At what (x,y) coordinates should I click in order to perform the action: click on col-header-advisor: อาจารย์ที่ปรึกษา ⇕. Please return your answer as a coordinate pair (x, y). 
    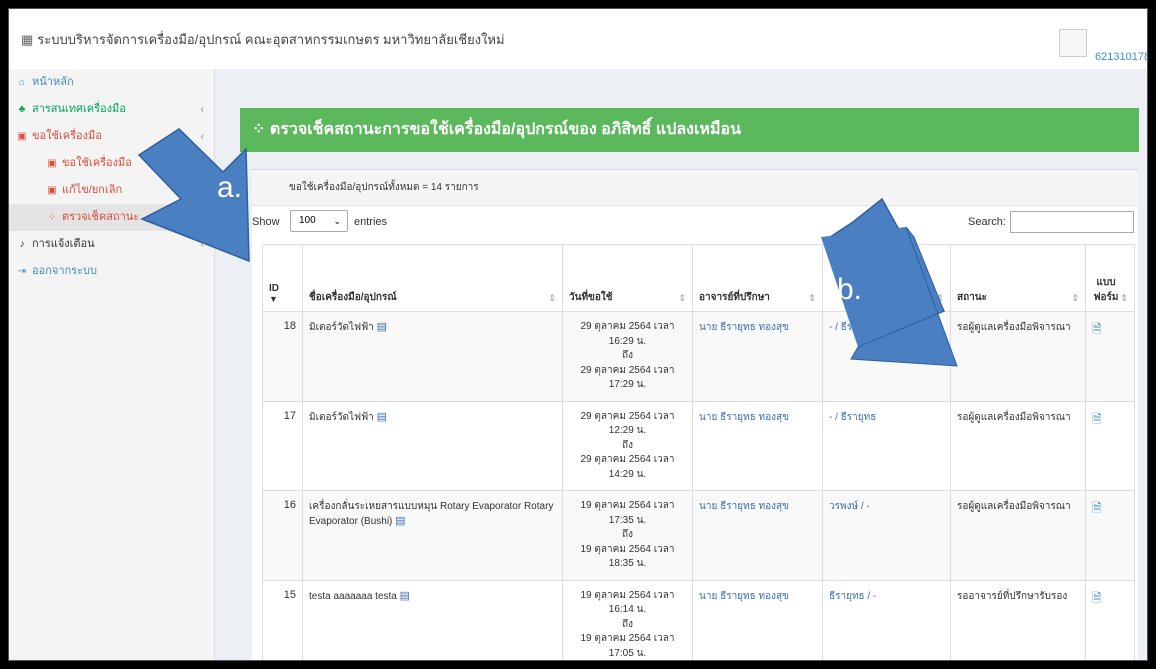
    Looking at the image, I should click on (757, 278).